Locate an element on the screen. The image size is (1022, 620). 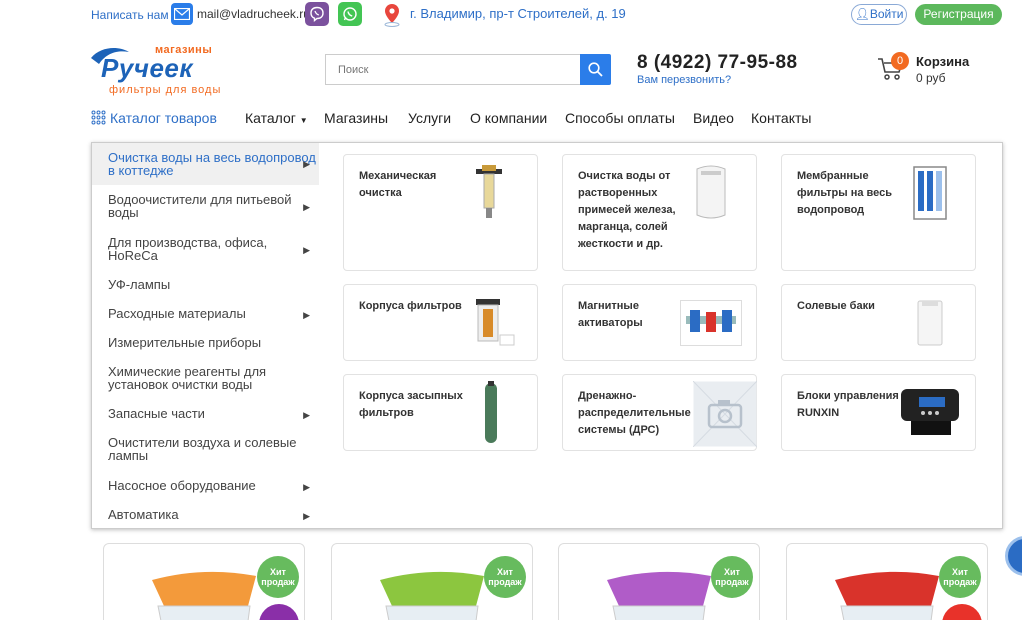
category-label: Мембранные фильтры на весь водопровод is located at coordinates (845, 193).